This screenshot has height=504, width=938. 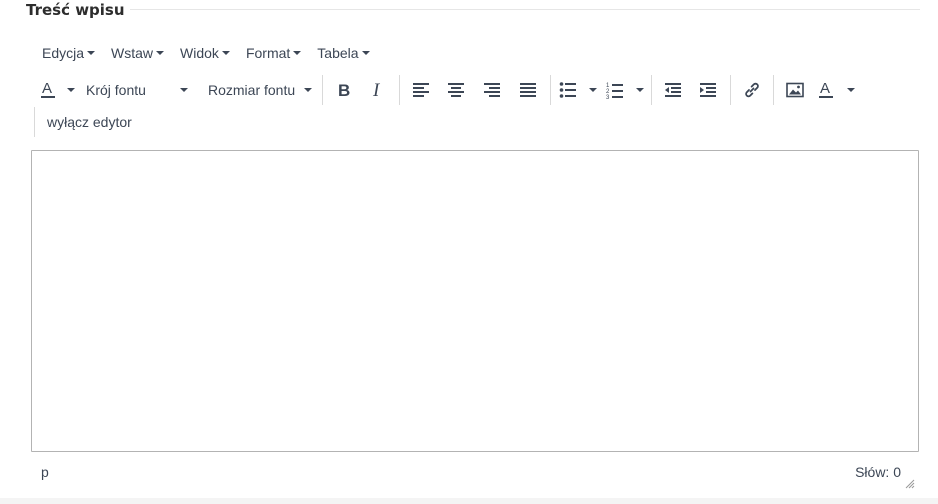 I want to click on align-left-button, so click(x=421, y=90).